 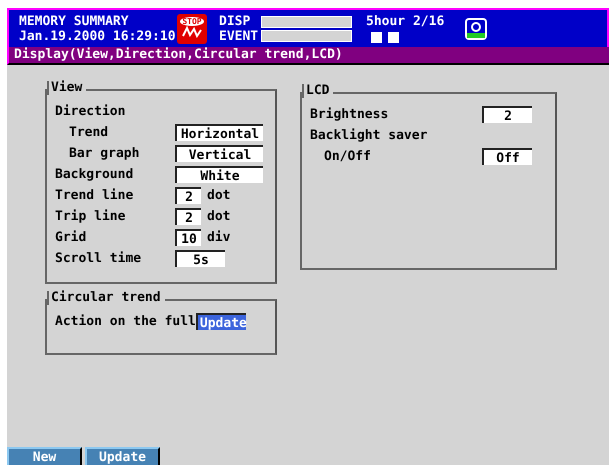 What do you see at coordinates (507, 156) in the screenshot?
I see `setting-field: Off` at bounding box center [507, 156].